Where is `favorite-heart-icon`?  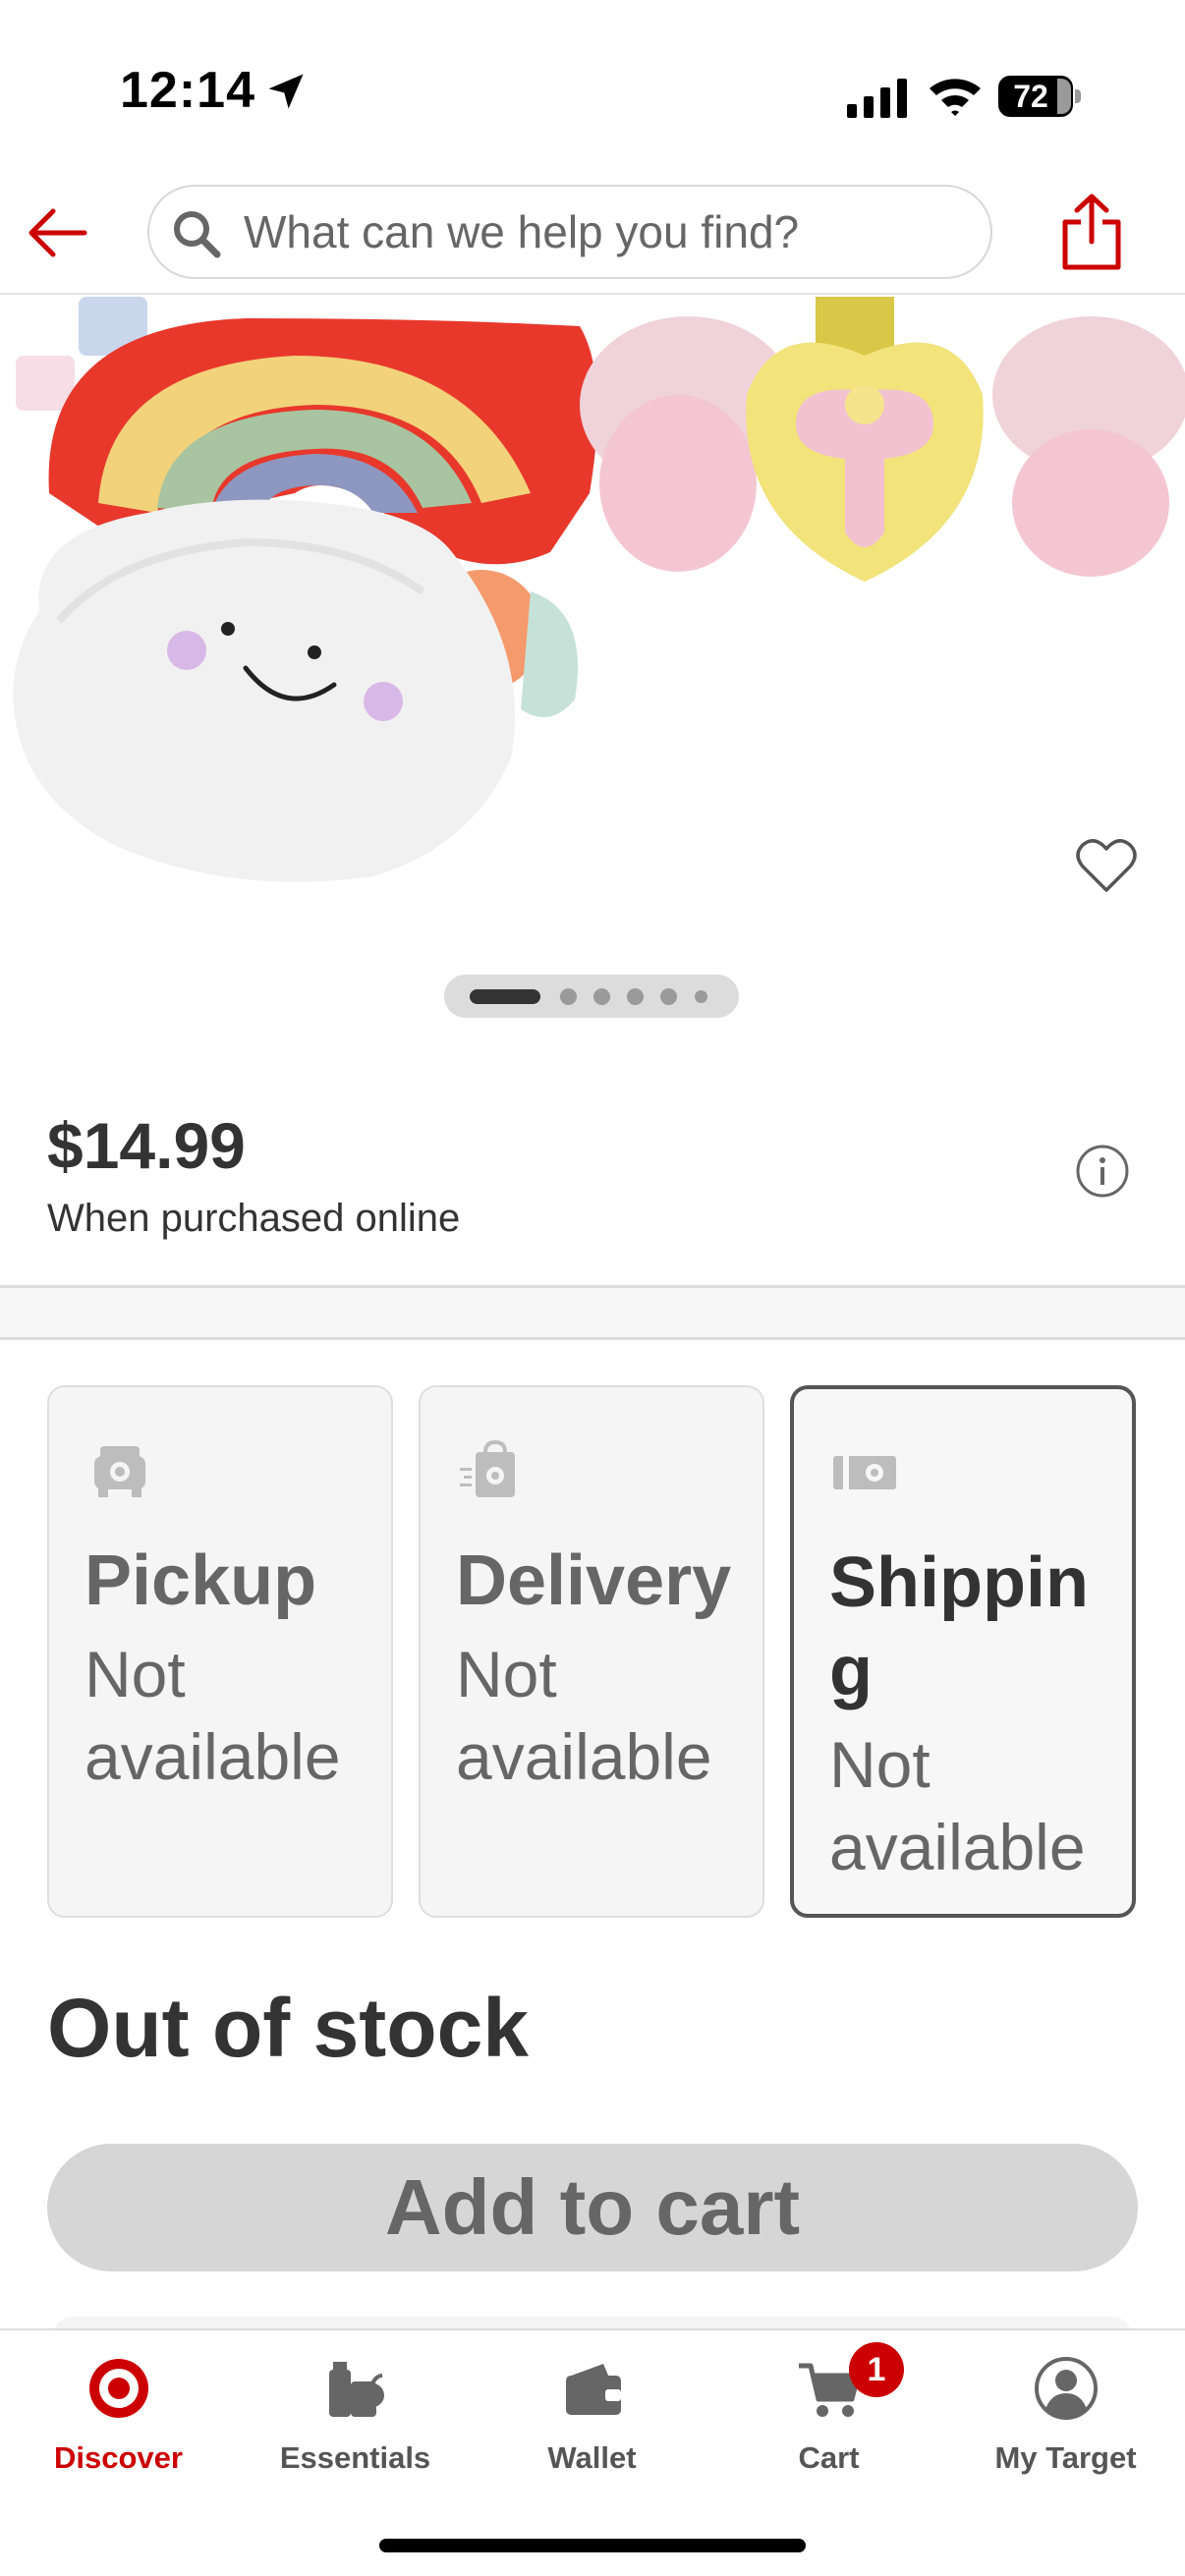 favorite-heart-icon is located at coordinates (1107, 866).